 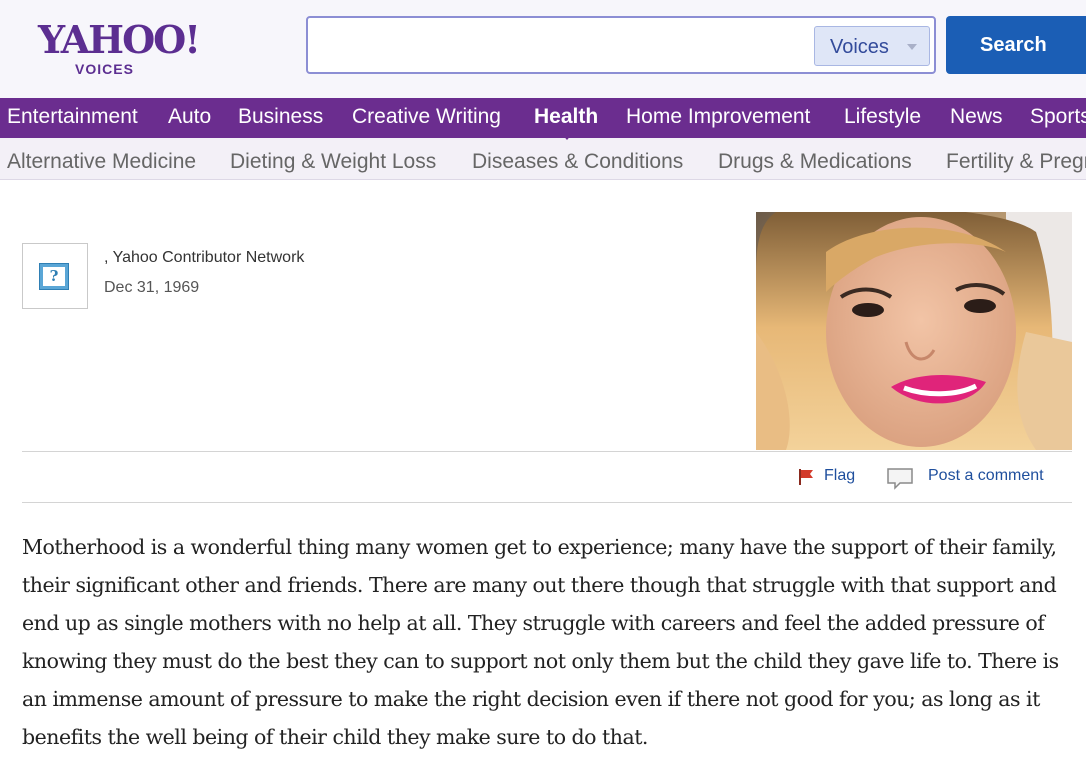 What do you see at coordinates (806, 477) in the screenshot?
I see `flag-icon` at bounding box center [806, 477].